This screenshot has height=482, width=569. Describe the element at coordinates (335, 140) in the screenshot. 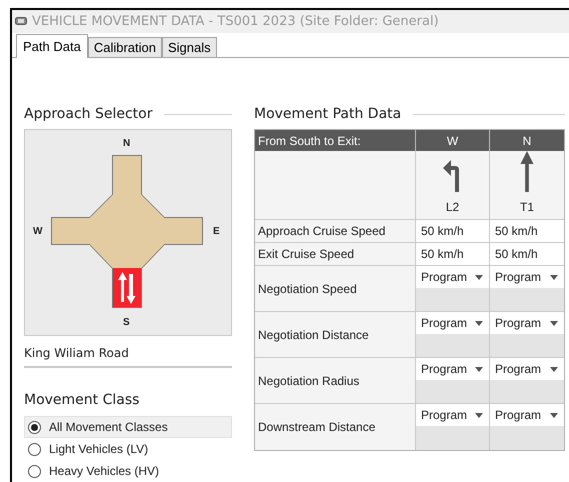

I see `header-cell: From South to Exit:` at that location.